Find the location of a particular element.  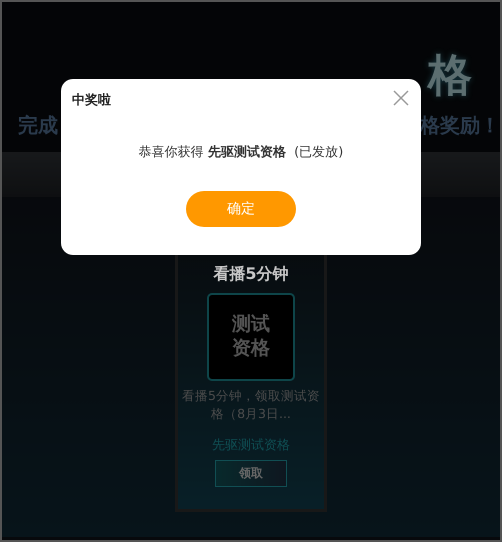

close-icon is located at coordinates (401, 98).